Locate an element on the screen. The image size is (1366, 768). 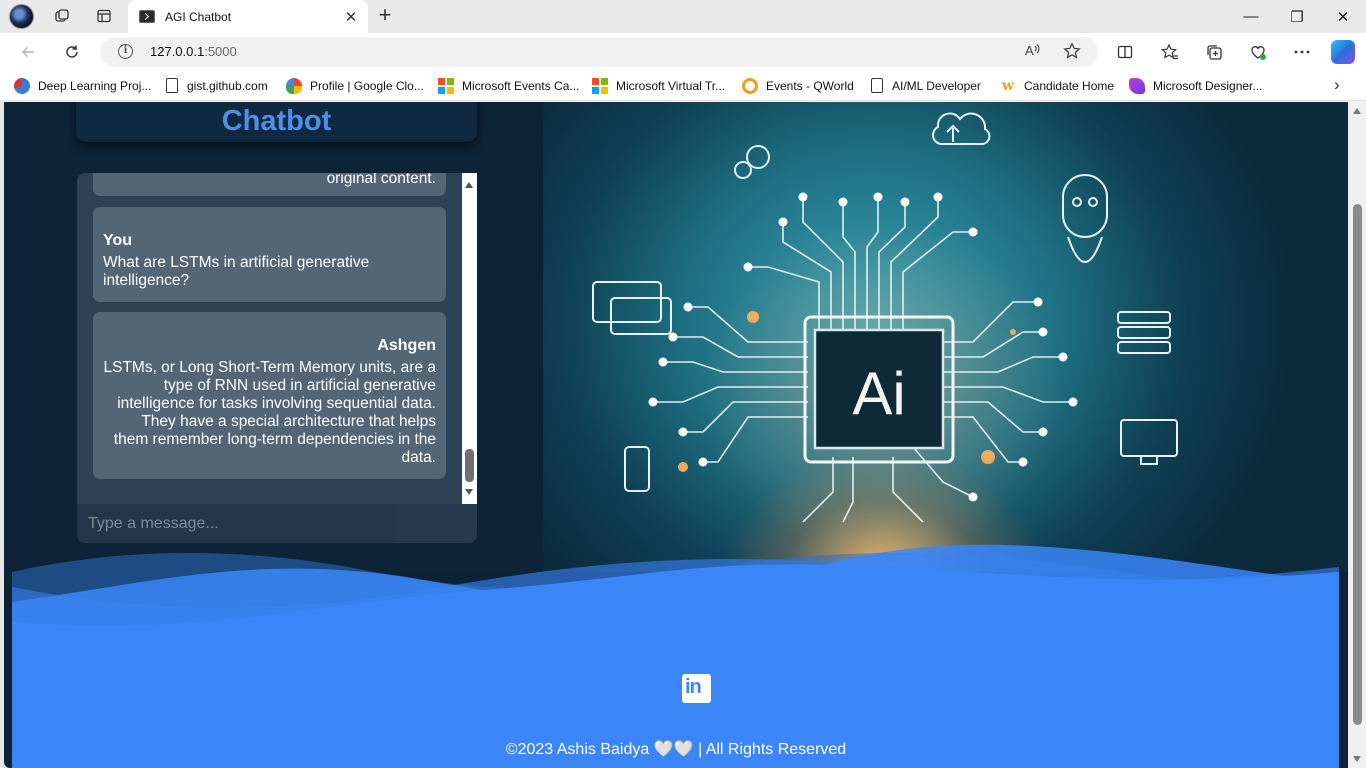
bookmark-item: AI/ML Developer is located at coordinates (925, 85).